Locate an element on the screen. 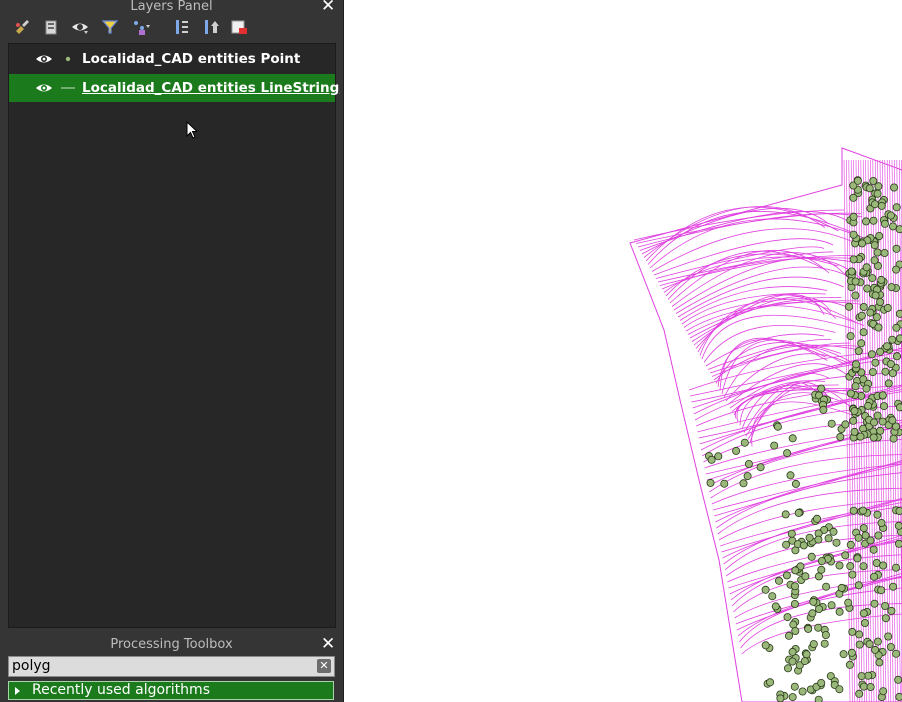  style-brush-icon is located at coordinates (22, 27).